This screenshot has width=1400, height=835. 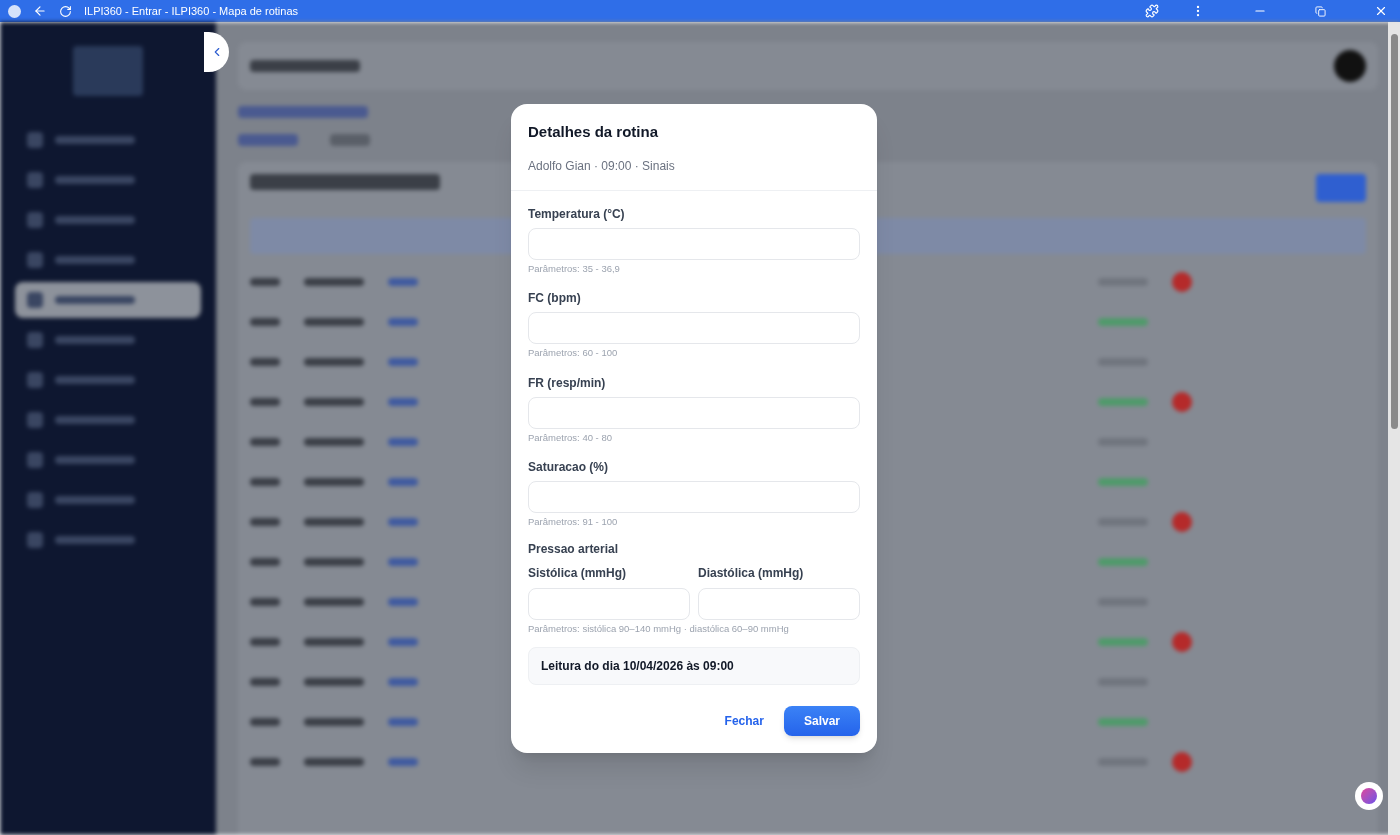 I want to click on dialog-subtitle: Adolfo Gian · 09:00 · Sinais, so click(x=602, y=167).